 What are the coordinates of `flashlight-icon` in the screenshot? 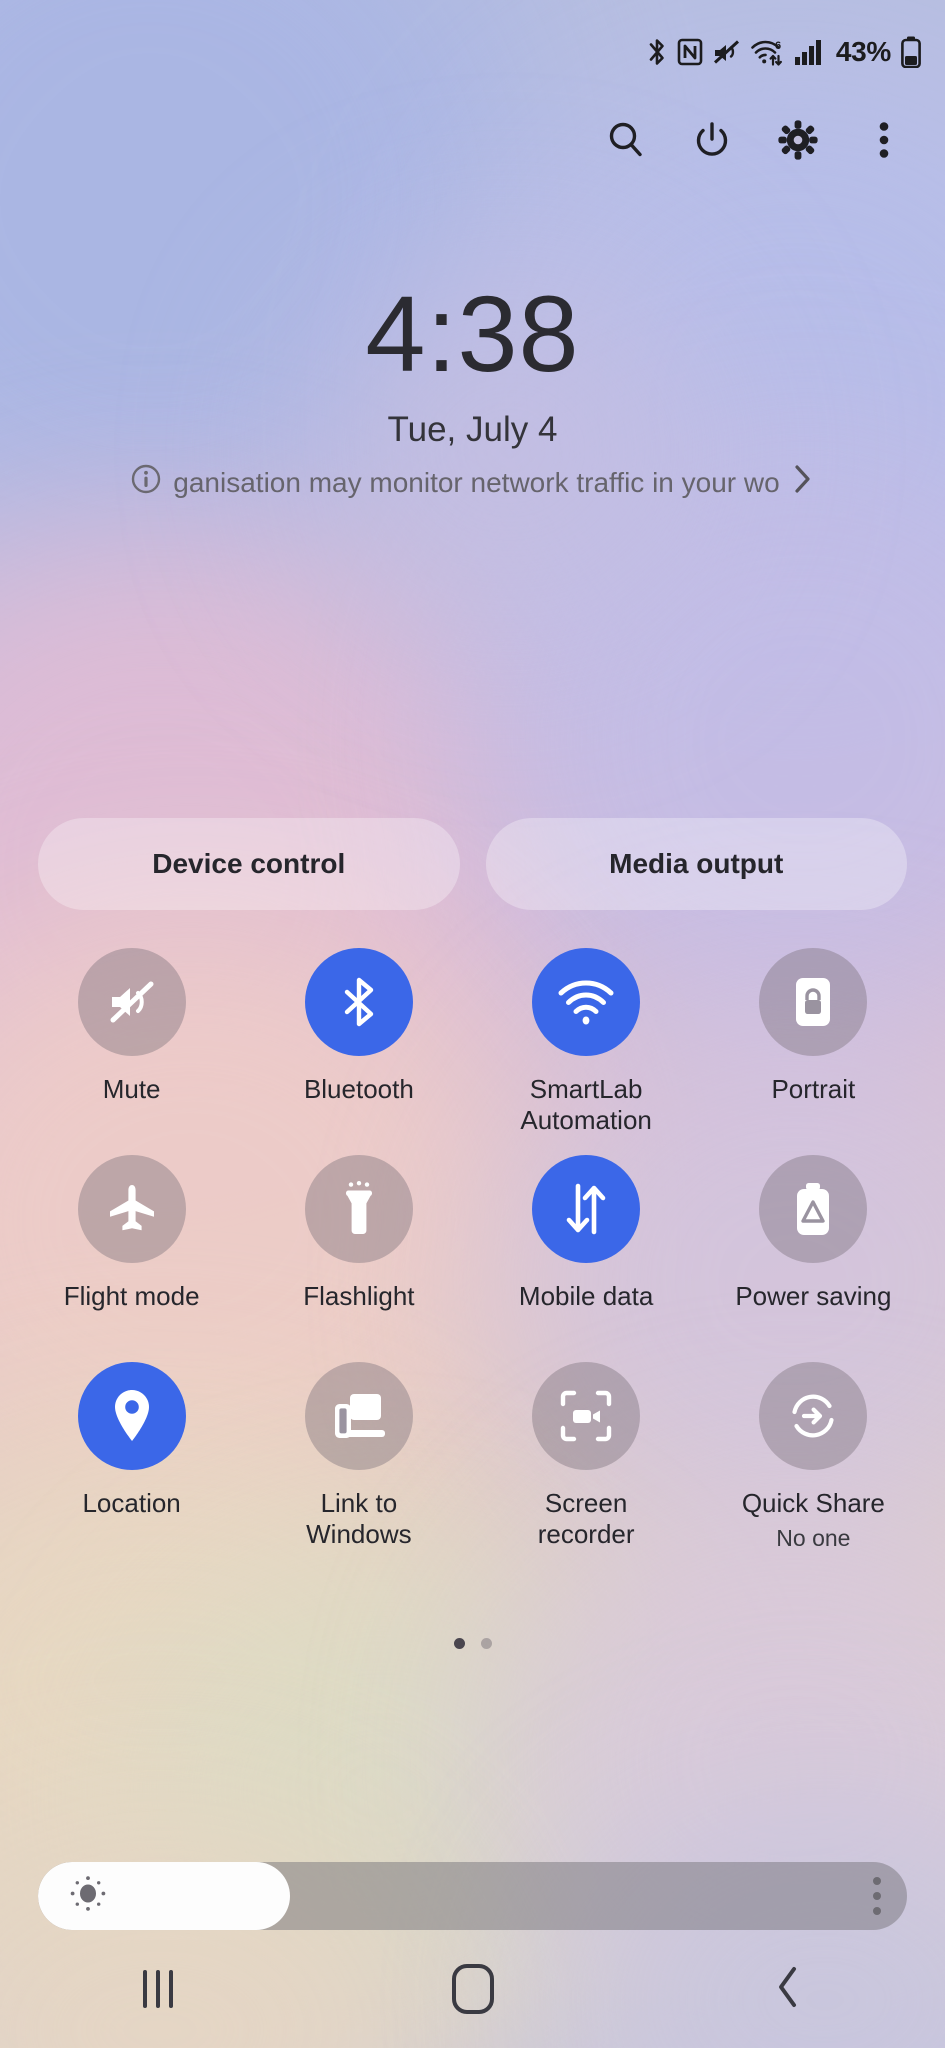 It's located at (359, 1209).